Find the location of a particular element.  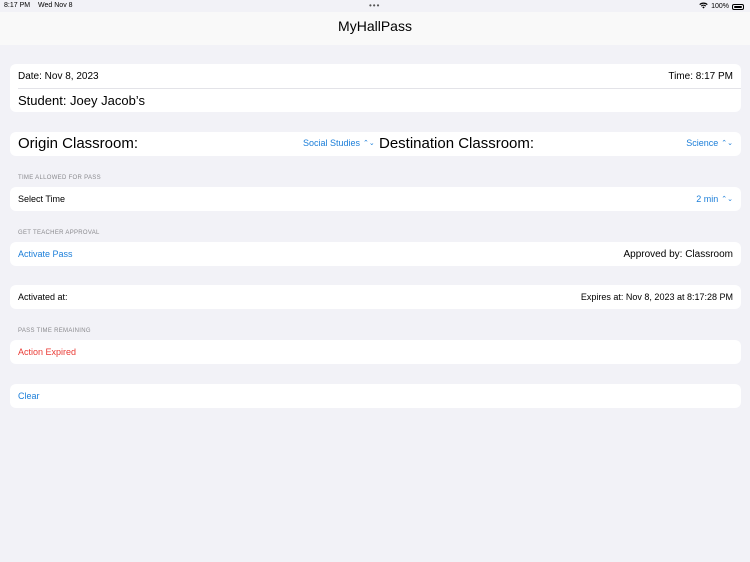

destination-classroom-picker: Science ⌃⌄ is located at coordinates (709, 143).